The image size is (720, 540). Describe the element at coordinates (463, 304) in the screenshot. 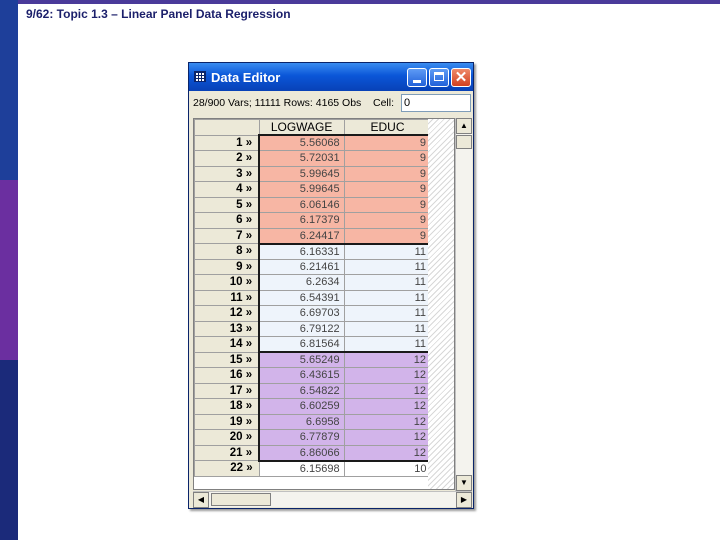

I see `vertical-scrollbar: ▲ ▼` at that location.